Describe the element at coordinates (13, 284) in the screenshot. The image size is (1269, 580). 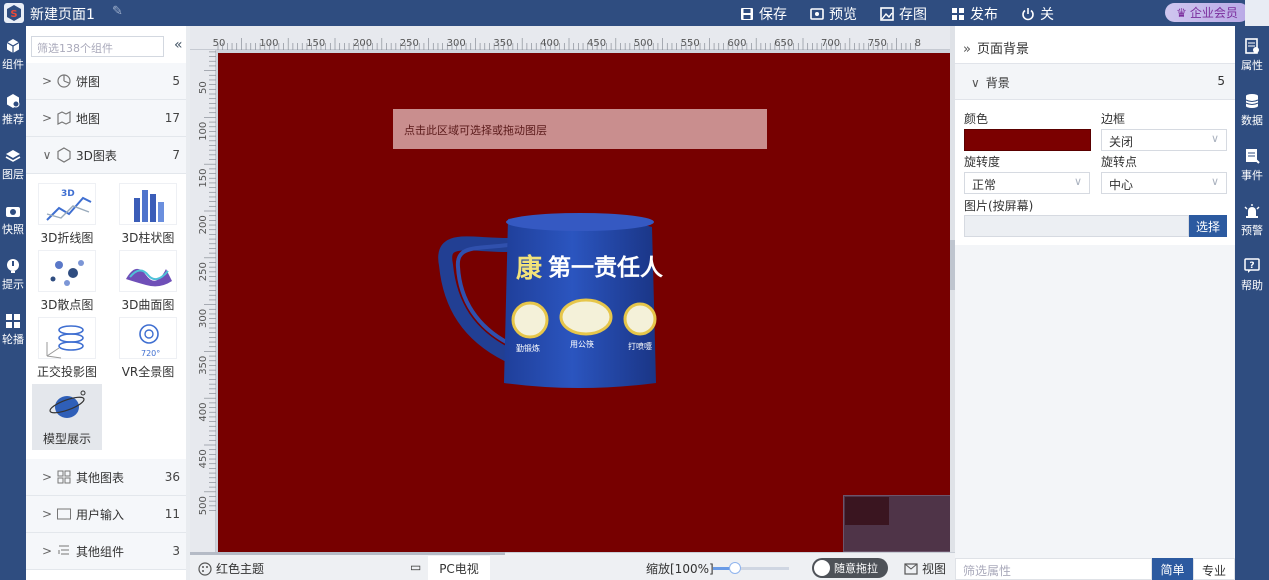
I see `rail-label: 提示` at that location.